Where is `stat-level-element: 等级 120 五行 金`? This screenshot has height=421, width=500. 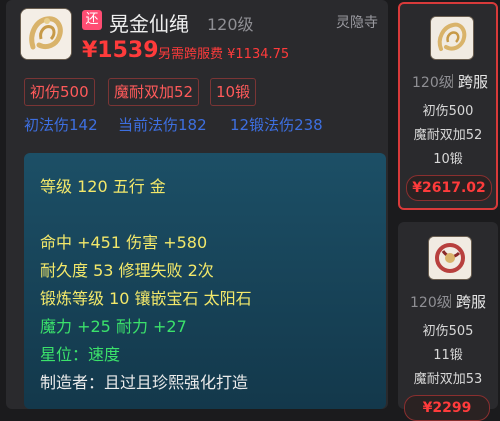
stat-level-element: 等级 120 五行 金 is located at coordinates (103, 186).